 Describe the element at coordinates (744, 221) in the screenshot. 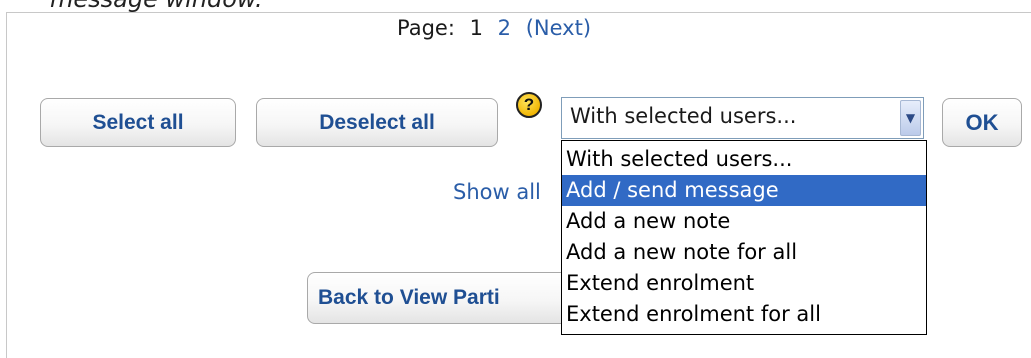

I see `option-add-new-note: Add a new note` at that location.